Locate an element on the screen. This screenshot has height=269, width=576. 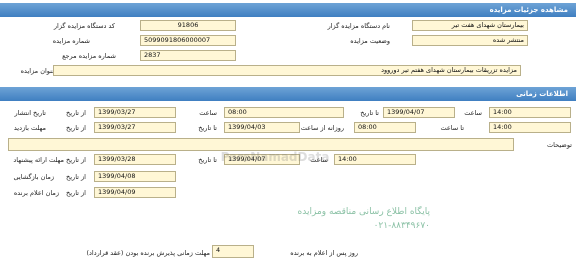
reference-number-label: شماره مزایده مرجع is located at coordinates (89, 56).